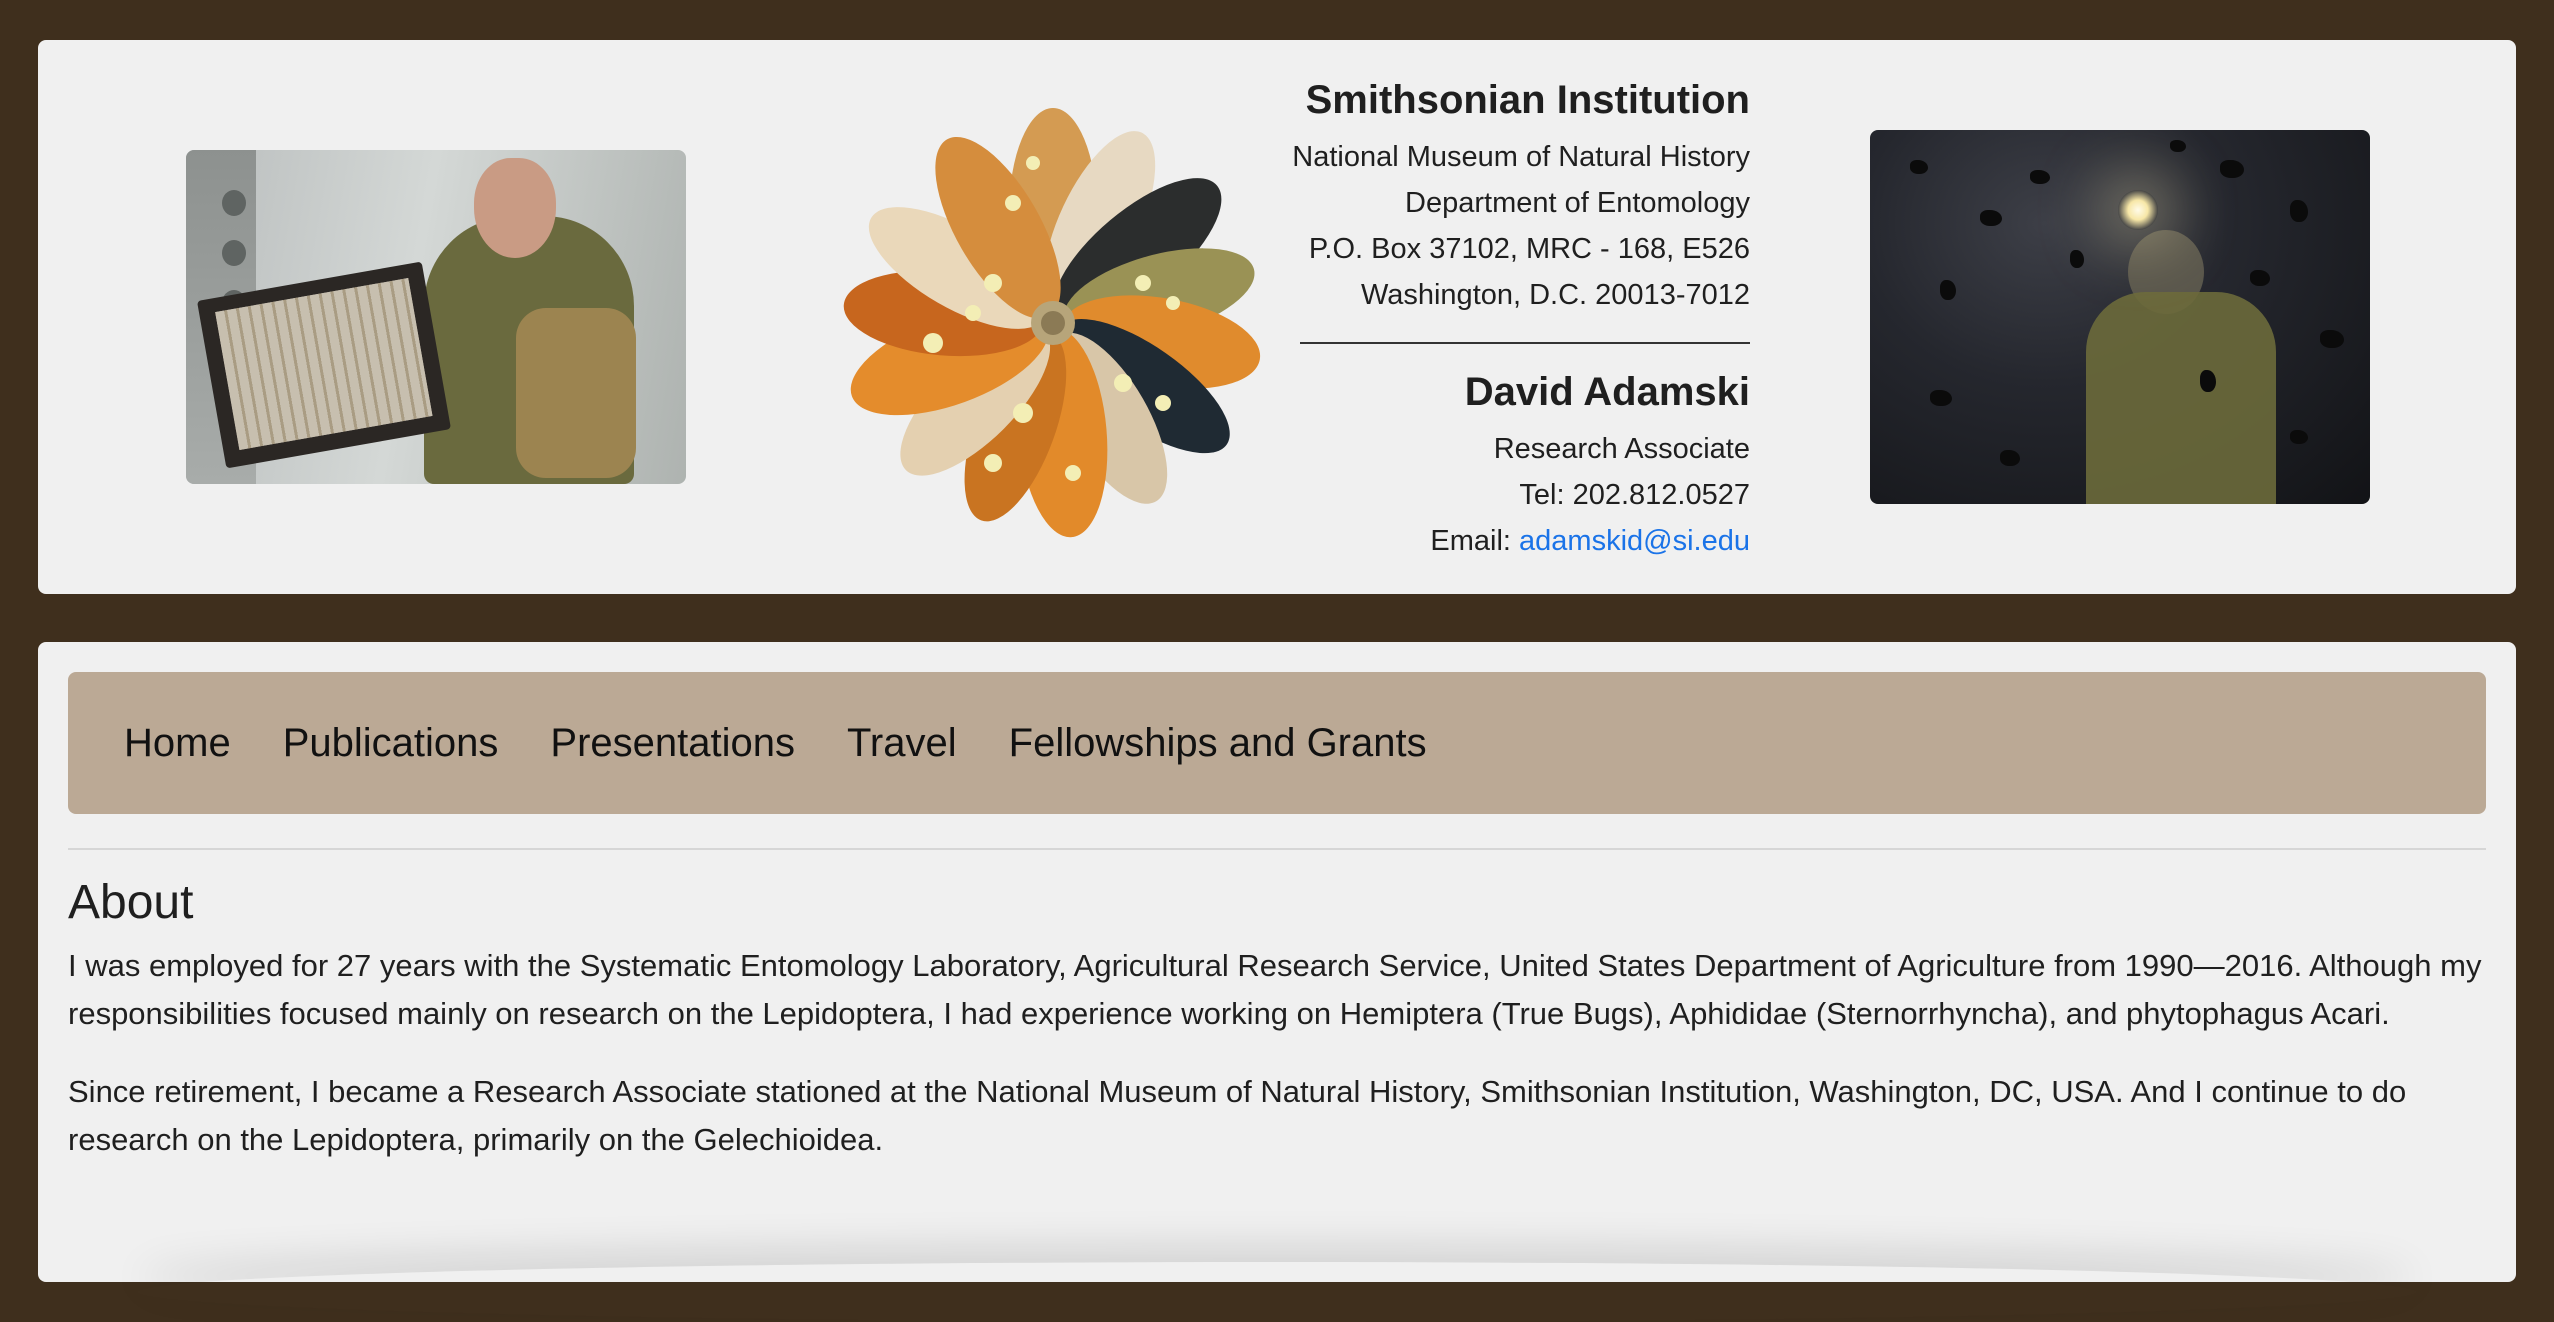 The height and width of the screenshot is (1322, 2554). I want to click on telephone: Tel: 202.812.0527, so click(1634, 495).